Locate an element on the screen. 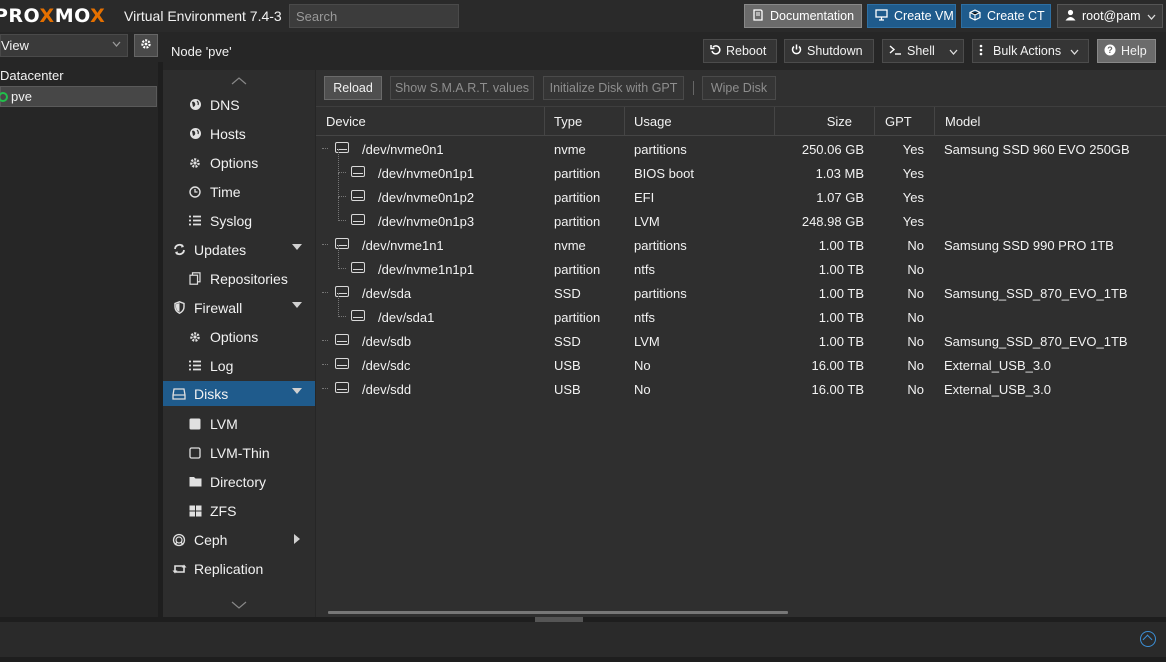  expand-up-icon is located at coordinates (1148, 639).